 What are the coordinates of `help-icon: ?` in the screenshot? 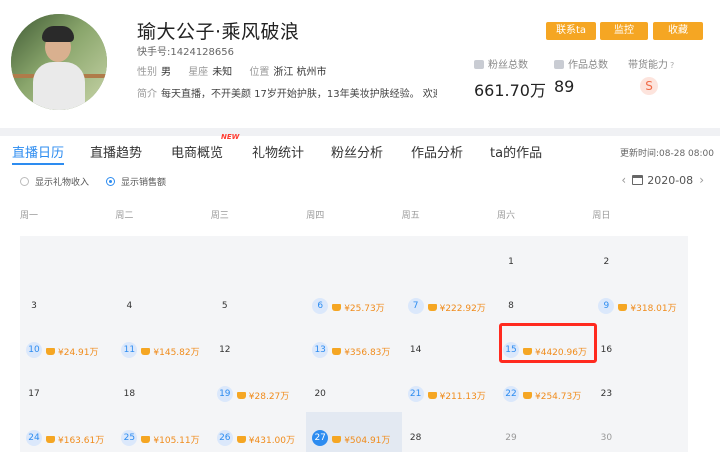 It's located at (672, 65).